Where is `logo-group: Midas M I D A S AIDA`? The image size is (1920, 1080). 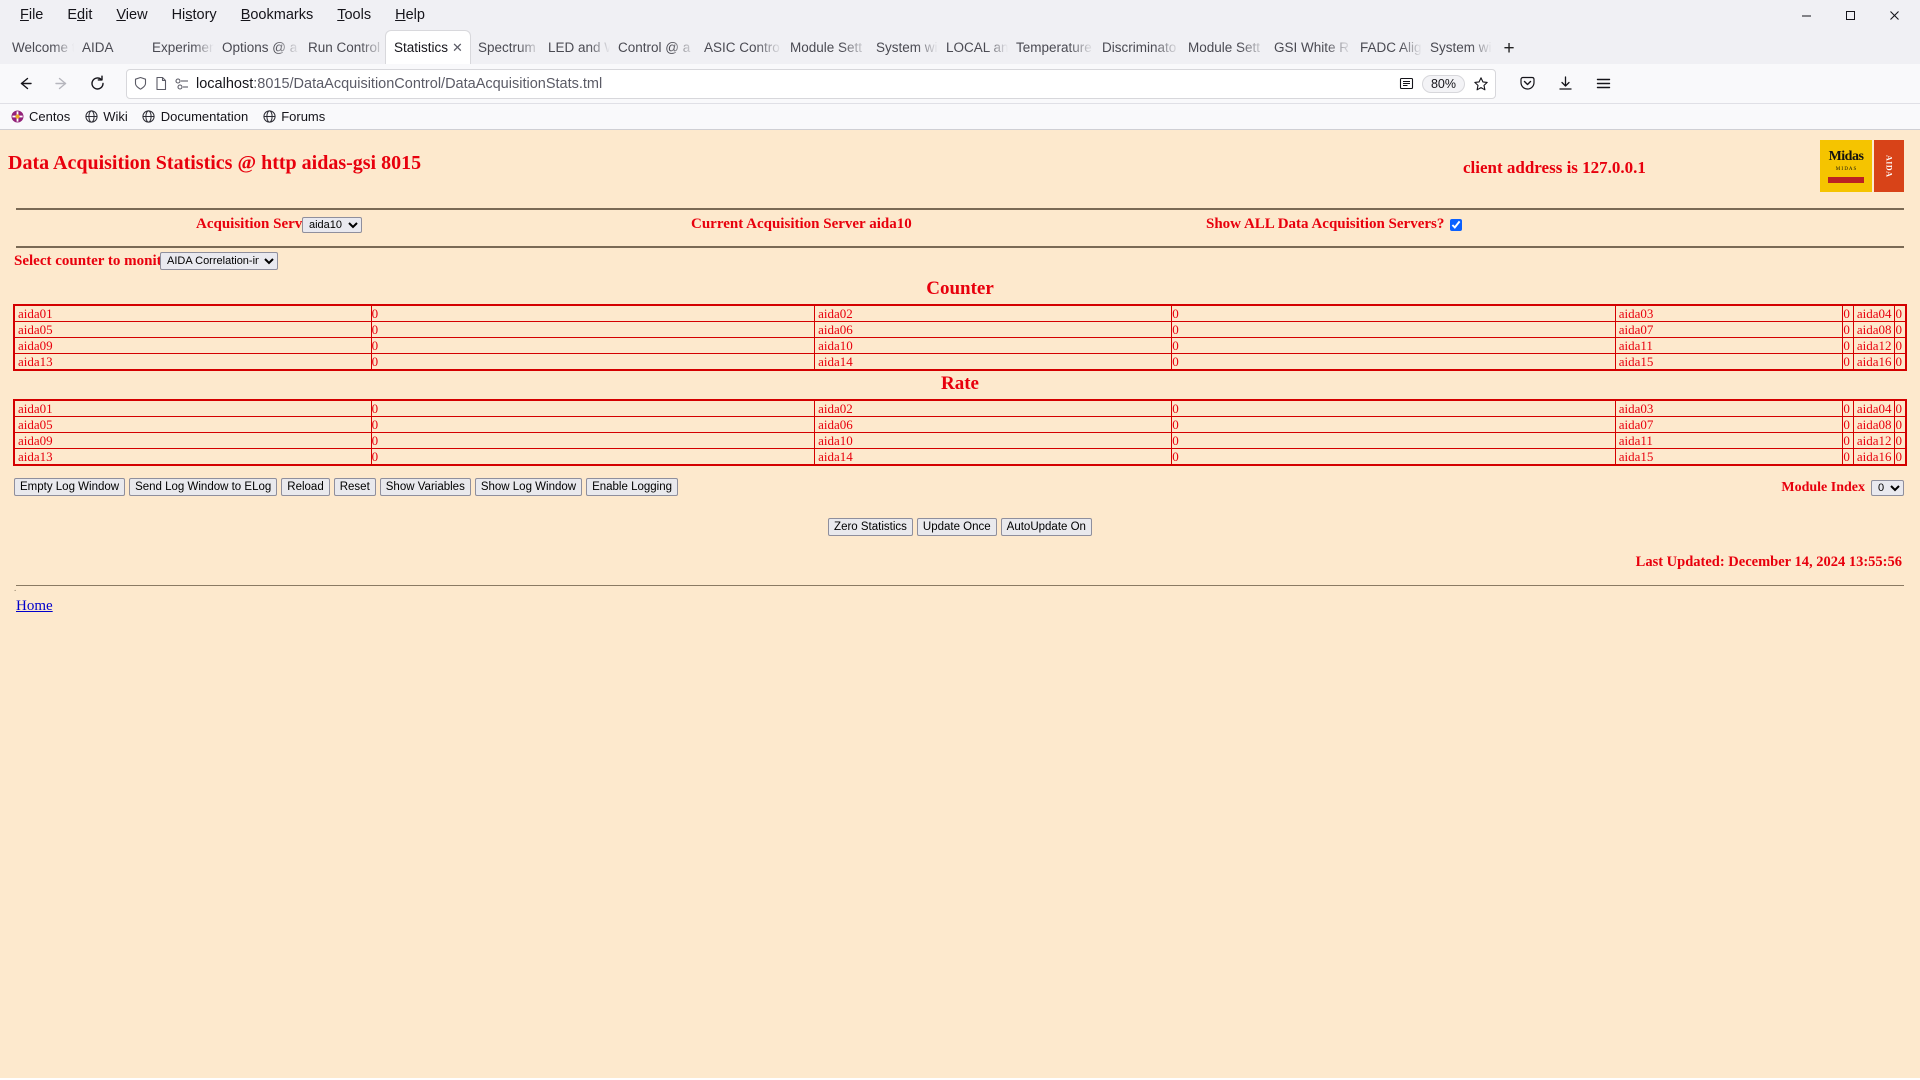
logo-group: Midas M I D A S AIDA is located at coordinates (1862, 166).